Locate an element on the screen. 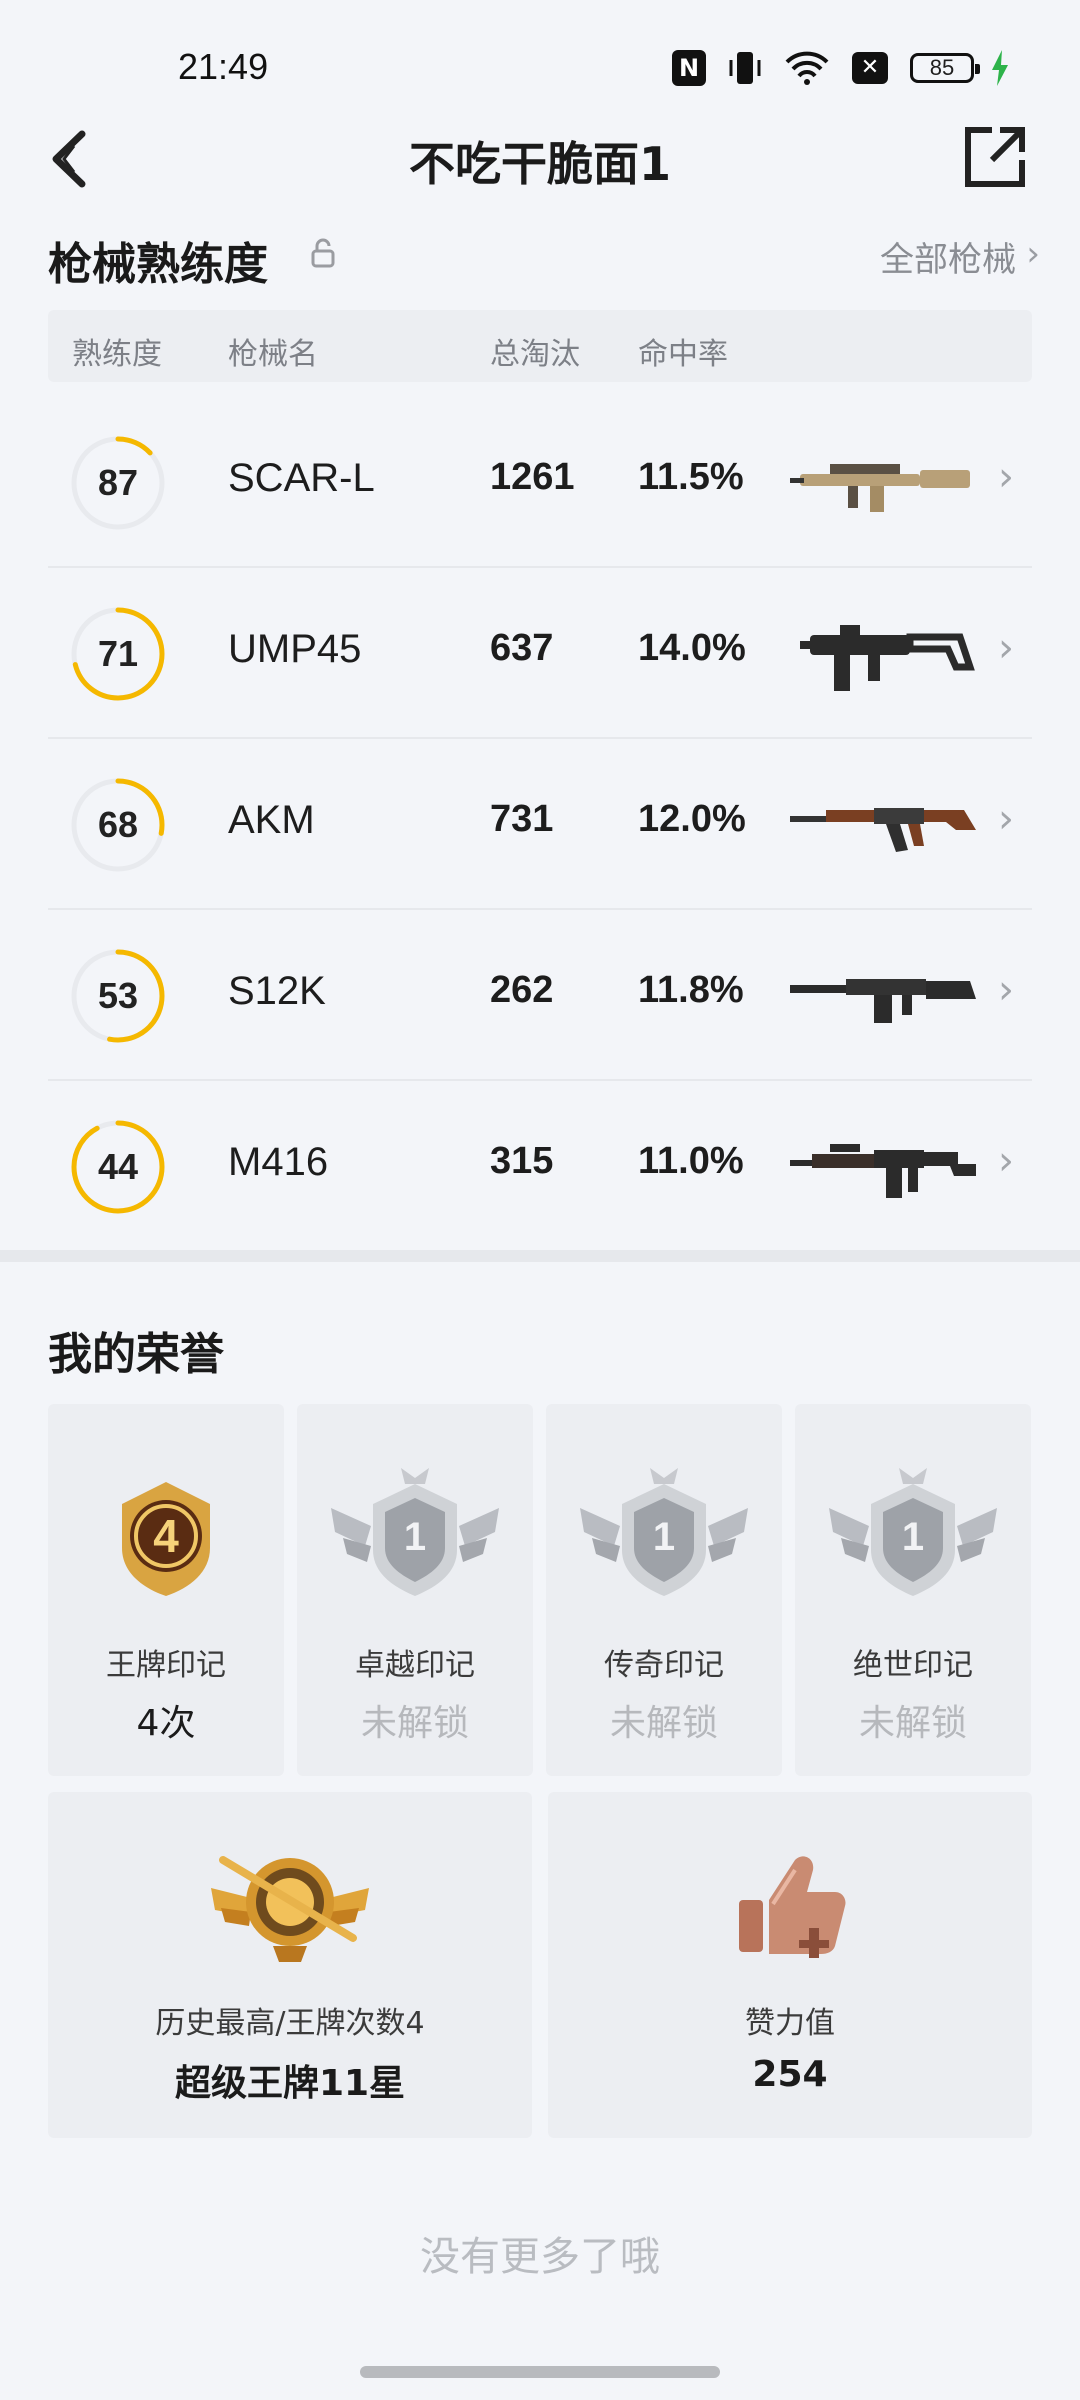 The image size is (1080, 2400). honors-section-title: 我的荣誉 is located at coordinates (136, 1354).